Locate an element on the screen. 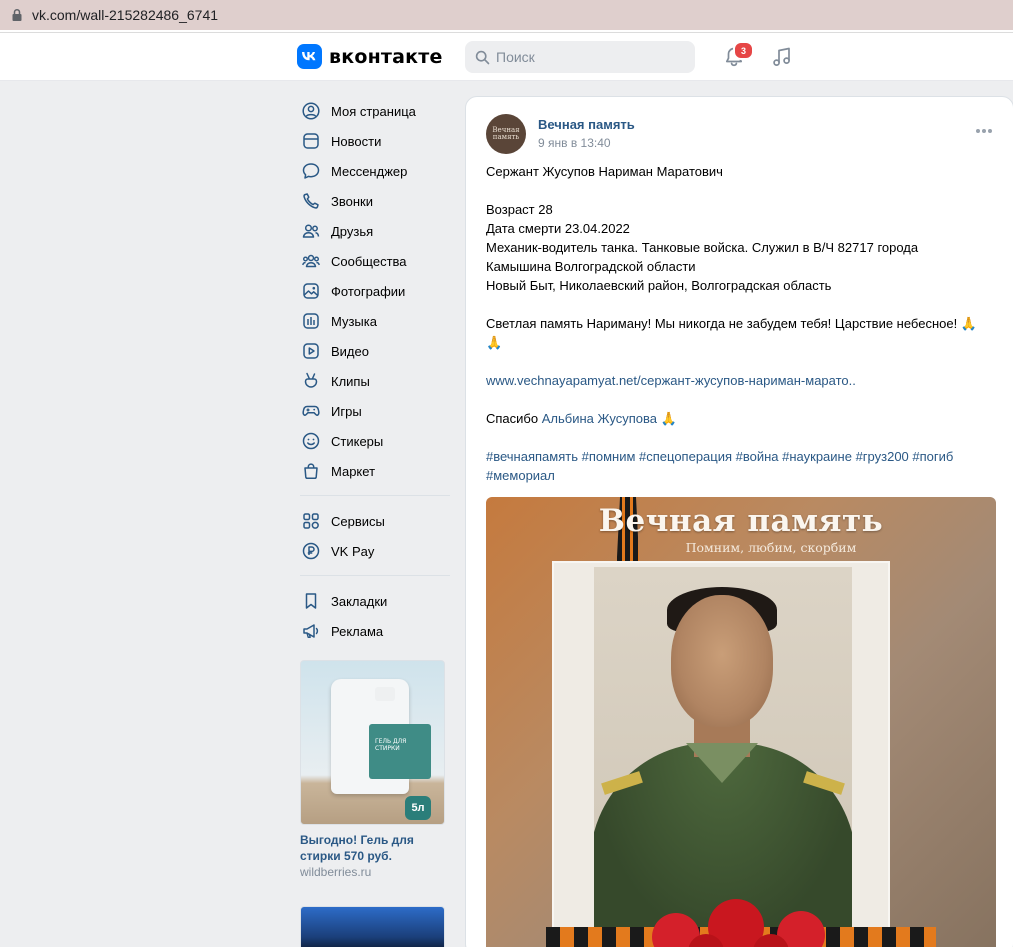 This screenshot has height=947, width=1013. market-bag-icon is located at coordinates (311, 471).